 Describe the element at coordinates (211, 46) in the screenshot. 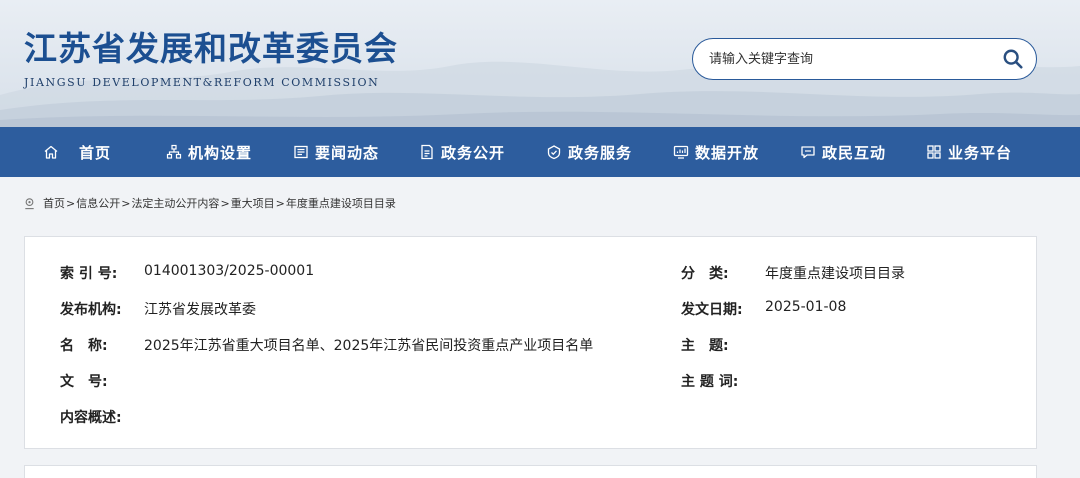

I see `site-title: 江苏省发展和改革委员会` at that location.